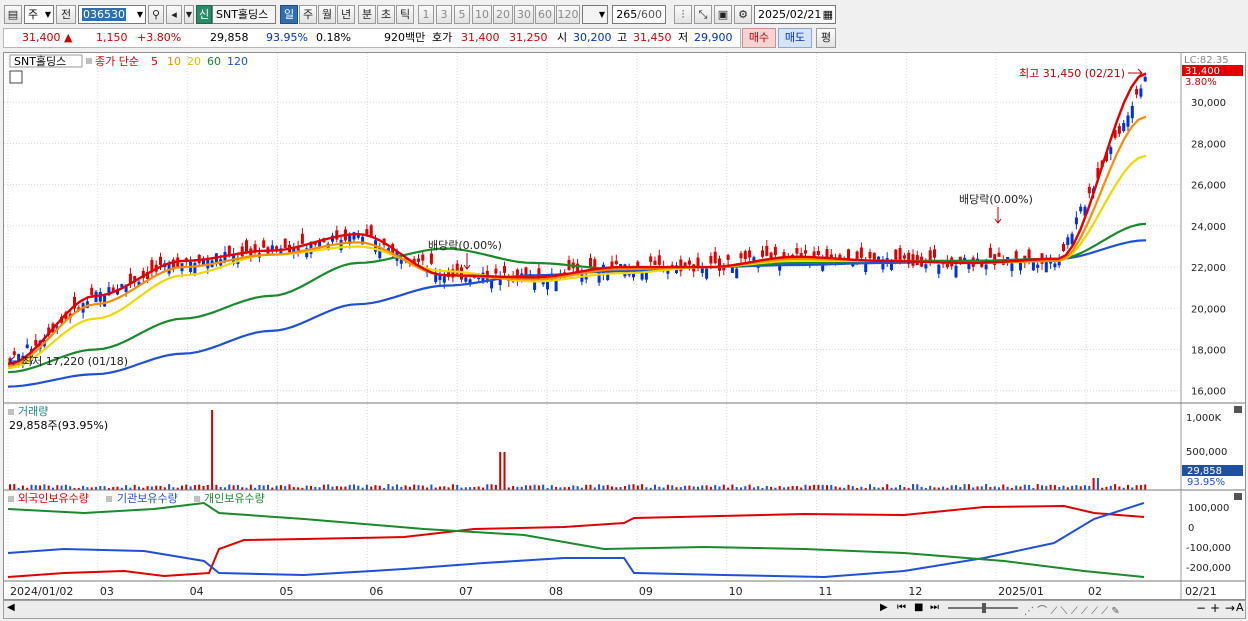 The image size is (1248, 621). What do you see at coordinates (204, 14) in the screenshot?
I see `new-listing-badge: 신` at bounding box center [204, 14].